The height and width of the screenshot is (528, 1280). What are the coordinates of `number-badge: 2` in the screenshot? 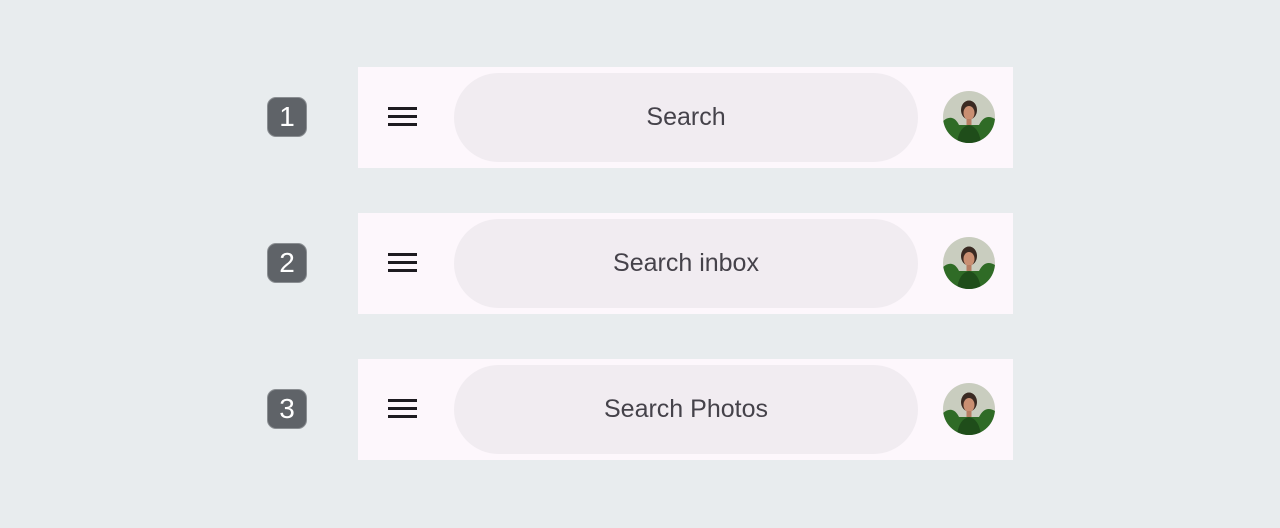 It's located at (287, 263).